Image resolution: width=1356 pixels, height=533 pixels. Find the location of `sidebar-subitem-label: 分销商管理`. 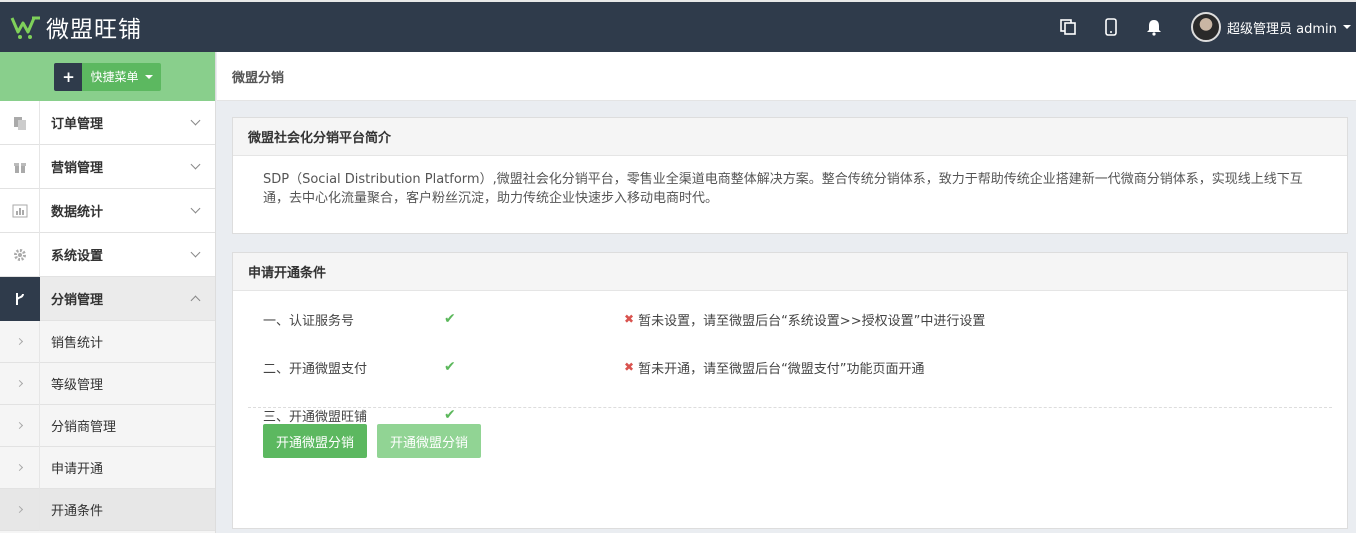

sidebar-subitem-label: 分销商管理 is located at coordinates (84, 427).